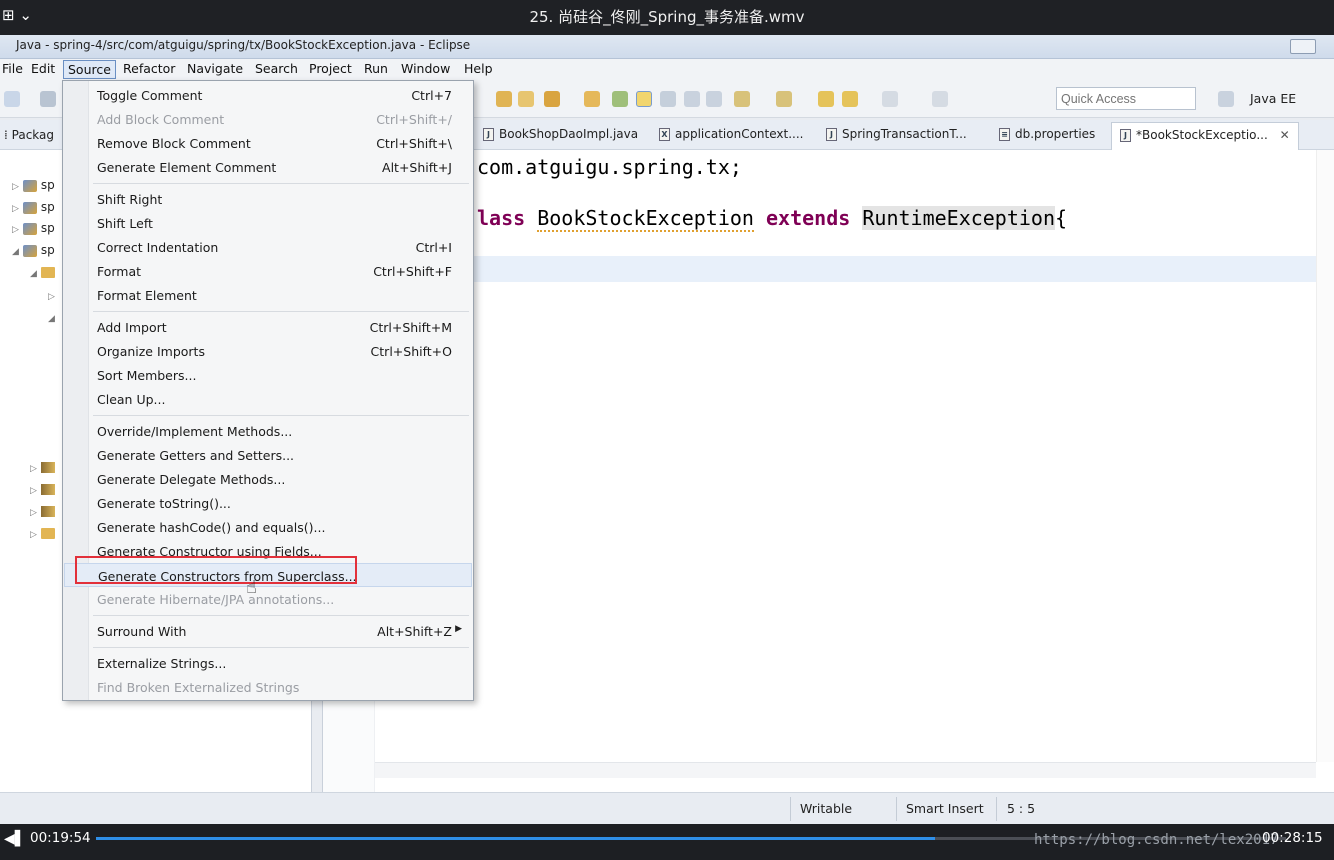 Image resolution: width=1334 pixels, height=860 pixels. What do you see at coordinates (552, 99) in the screenshot?
I see `pencil-icon` at bounding box center [552, 99].